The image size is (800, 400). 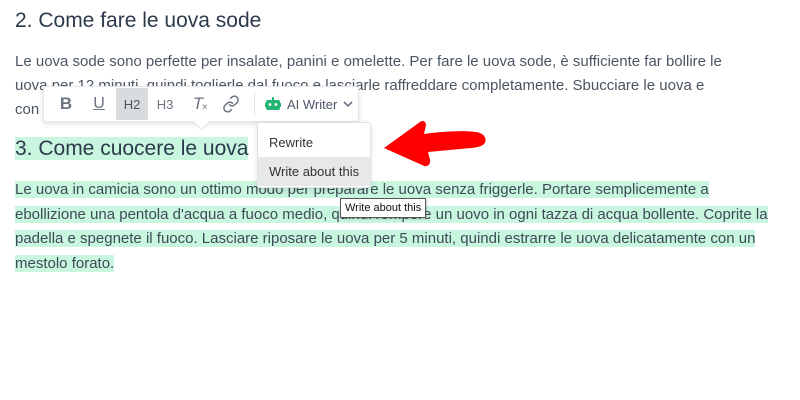 I want to click on bold-icon: B, so click(x=66, y=103).